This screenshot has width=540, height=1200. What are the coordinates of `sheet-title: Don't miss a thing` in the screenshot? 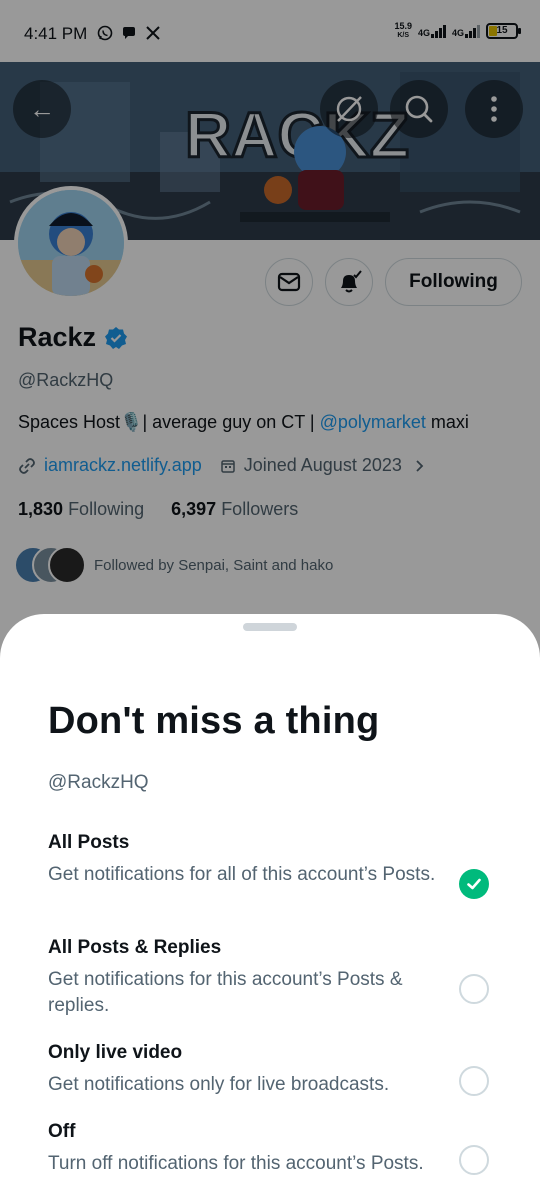 It's located at (214, 721).